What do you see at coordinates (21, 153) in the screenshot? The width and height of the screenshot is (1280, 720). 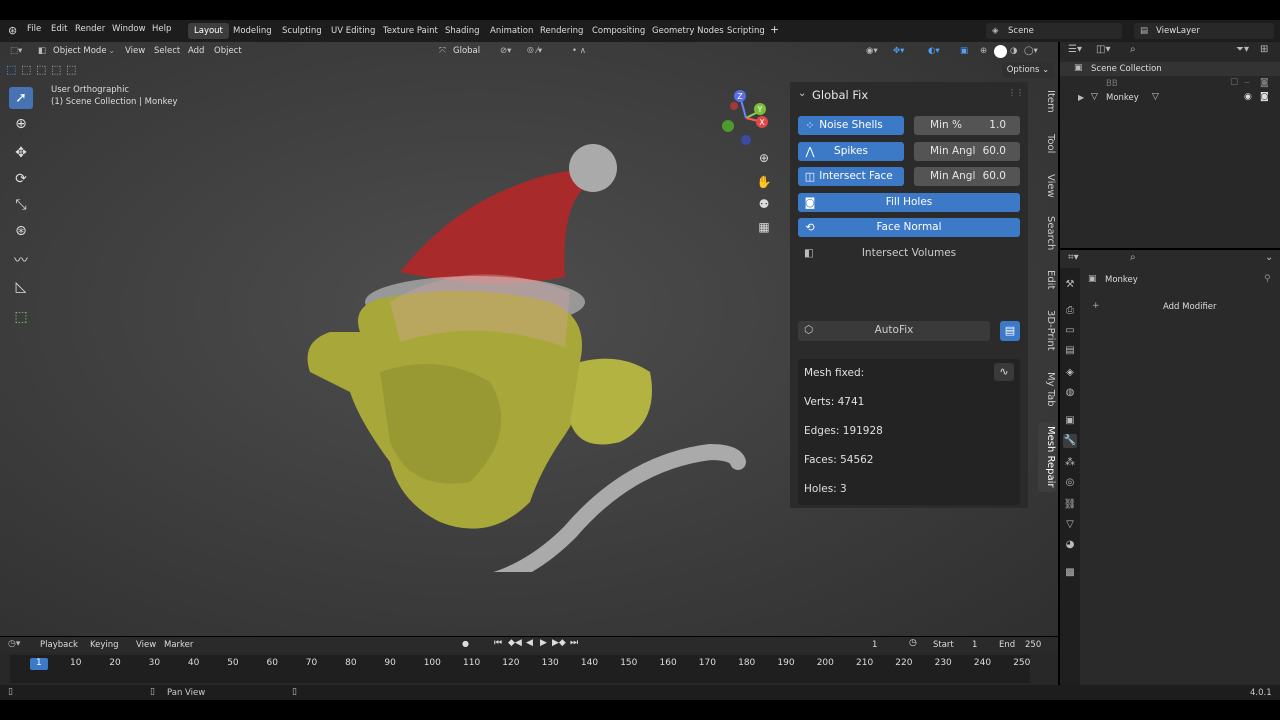 I see `move-tool-button: ✥` at bounding box center [21, 153].